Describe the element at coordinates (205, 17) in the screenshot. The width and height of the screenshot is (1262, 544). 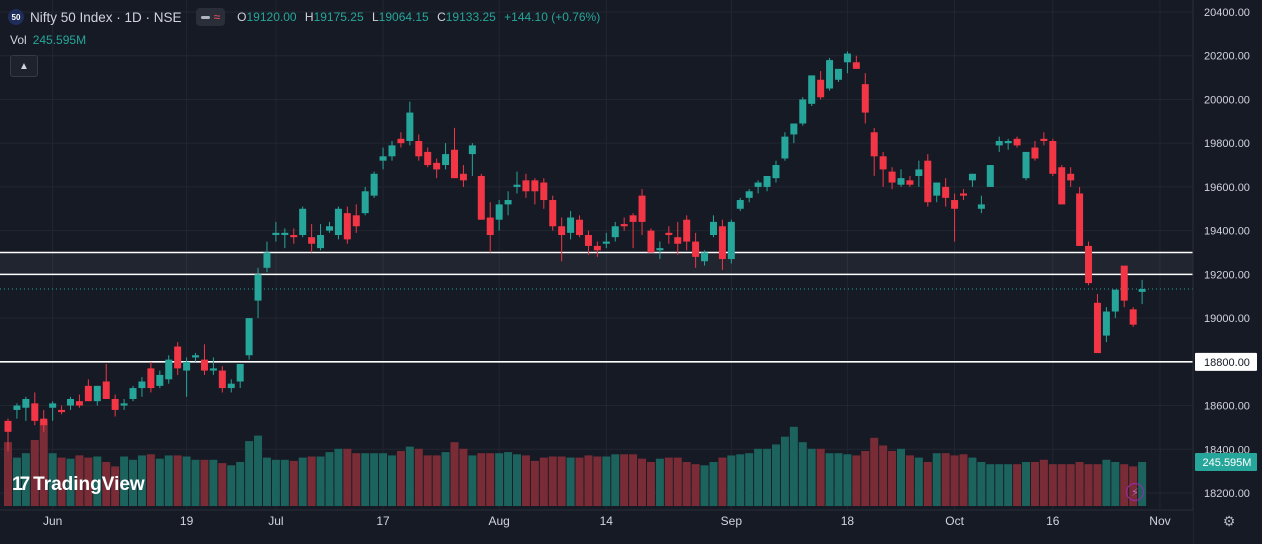
I see `hide-icon` at that location.